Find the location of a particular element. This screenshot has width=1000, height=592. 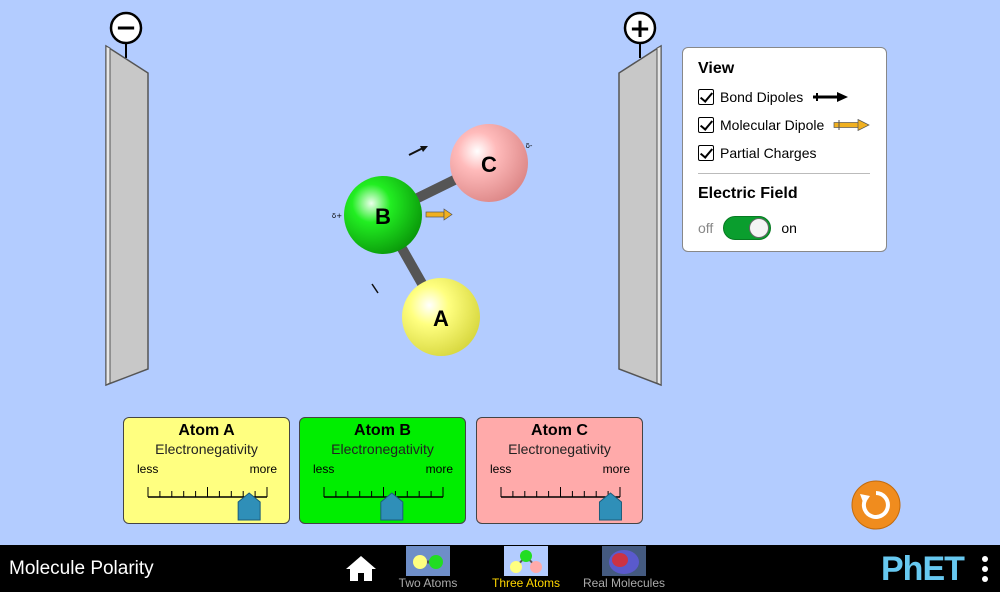

three-atoms-tab-icon is located at coordinates (526, 561).